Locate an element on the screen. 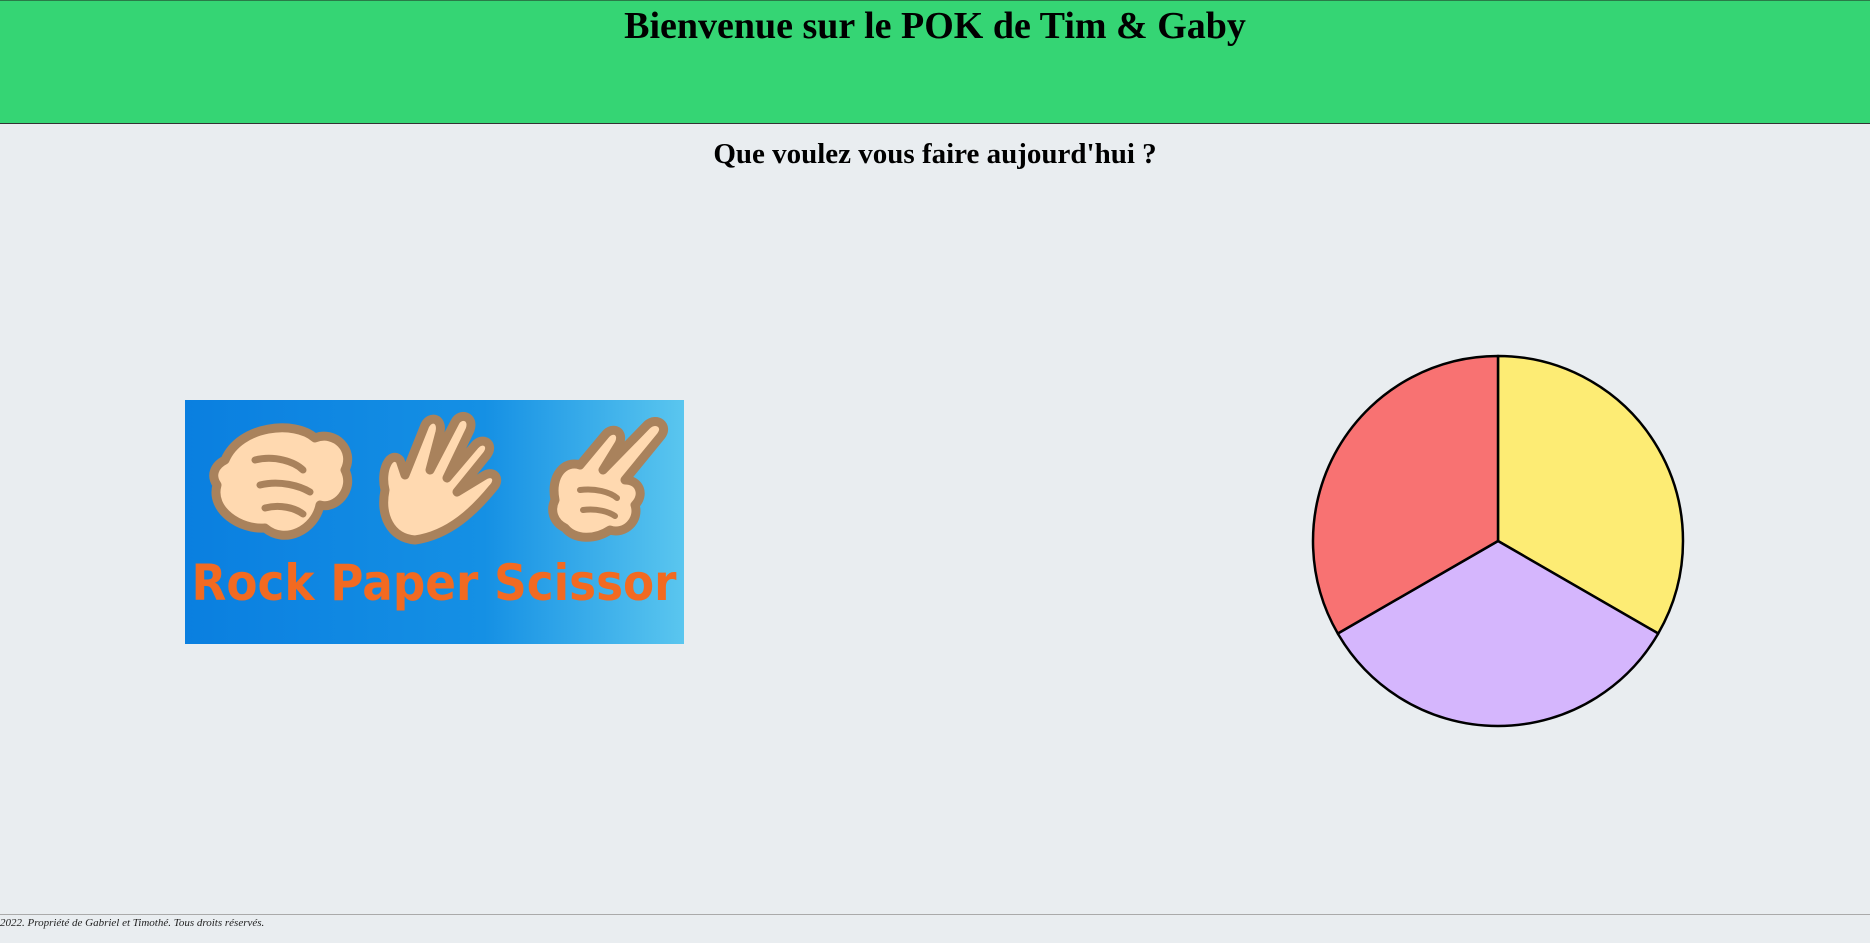  wheel-game-link is located at coordinates (1498, 541).